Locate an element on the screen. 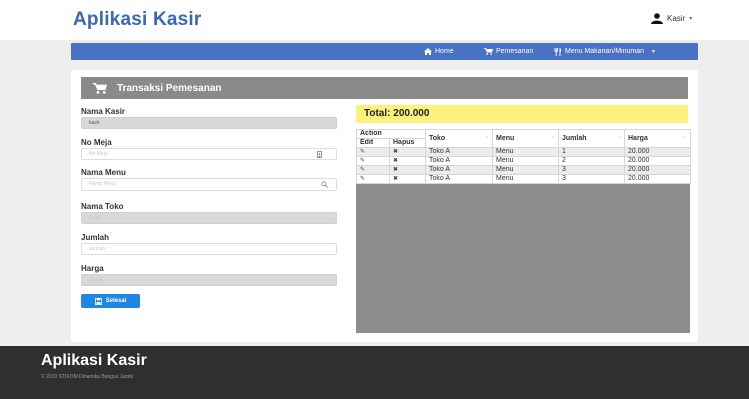 The image size is (749, 399). home-icon is located at coordinates (428, 51).